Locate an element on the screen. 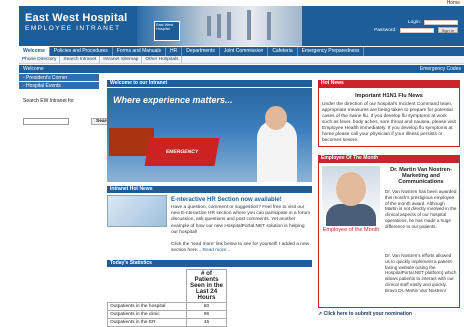 This screenshot has height=327, width=464. nav-joint-commission: Joint Commission is located at coordinates (244, 51).